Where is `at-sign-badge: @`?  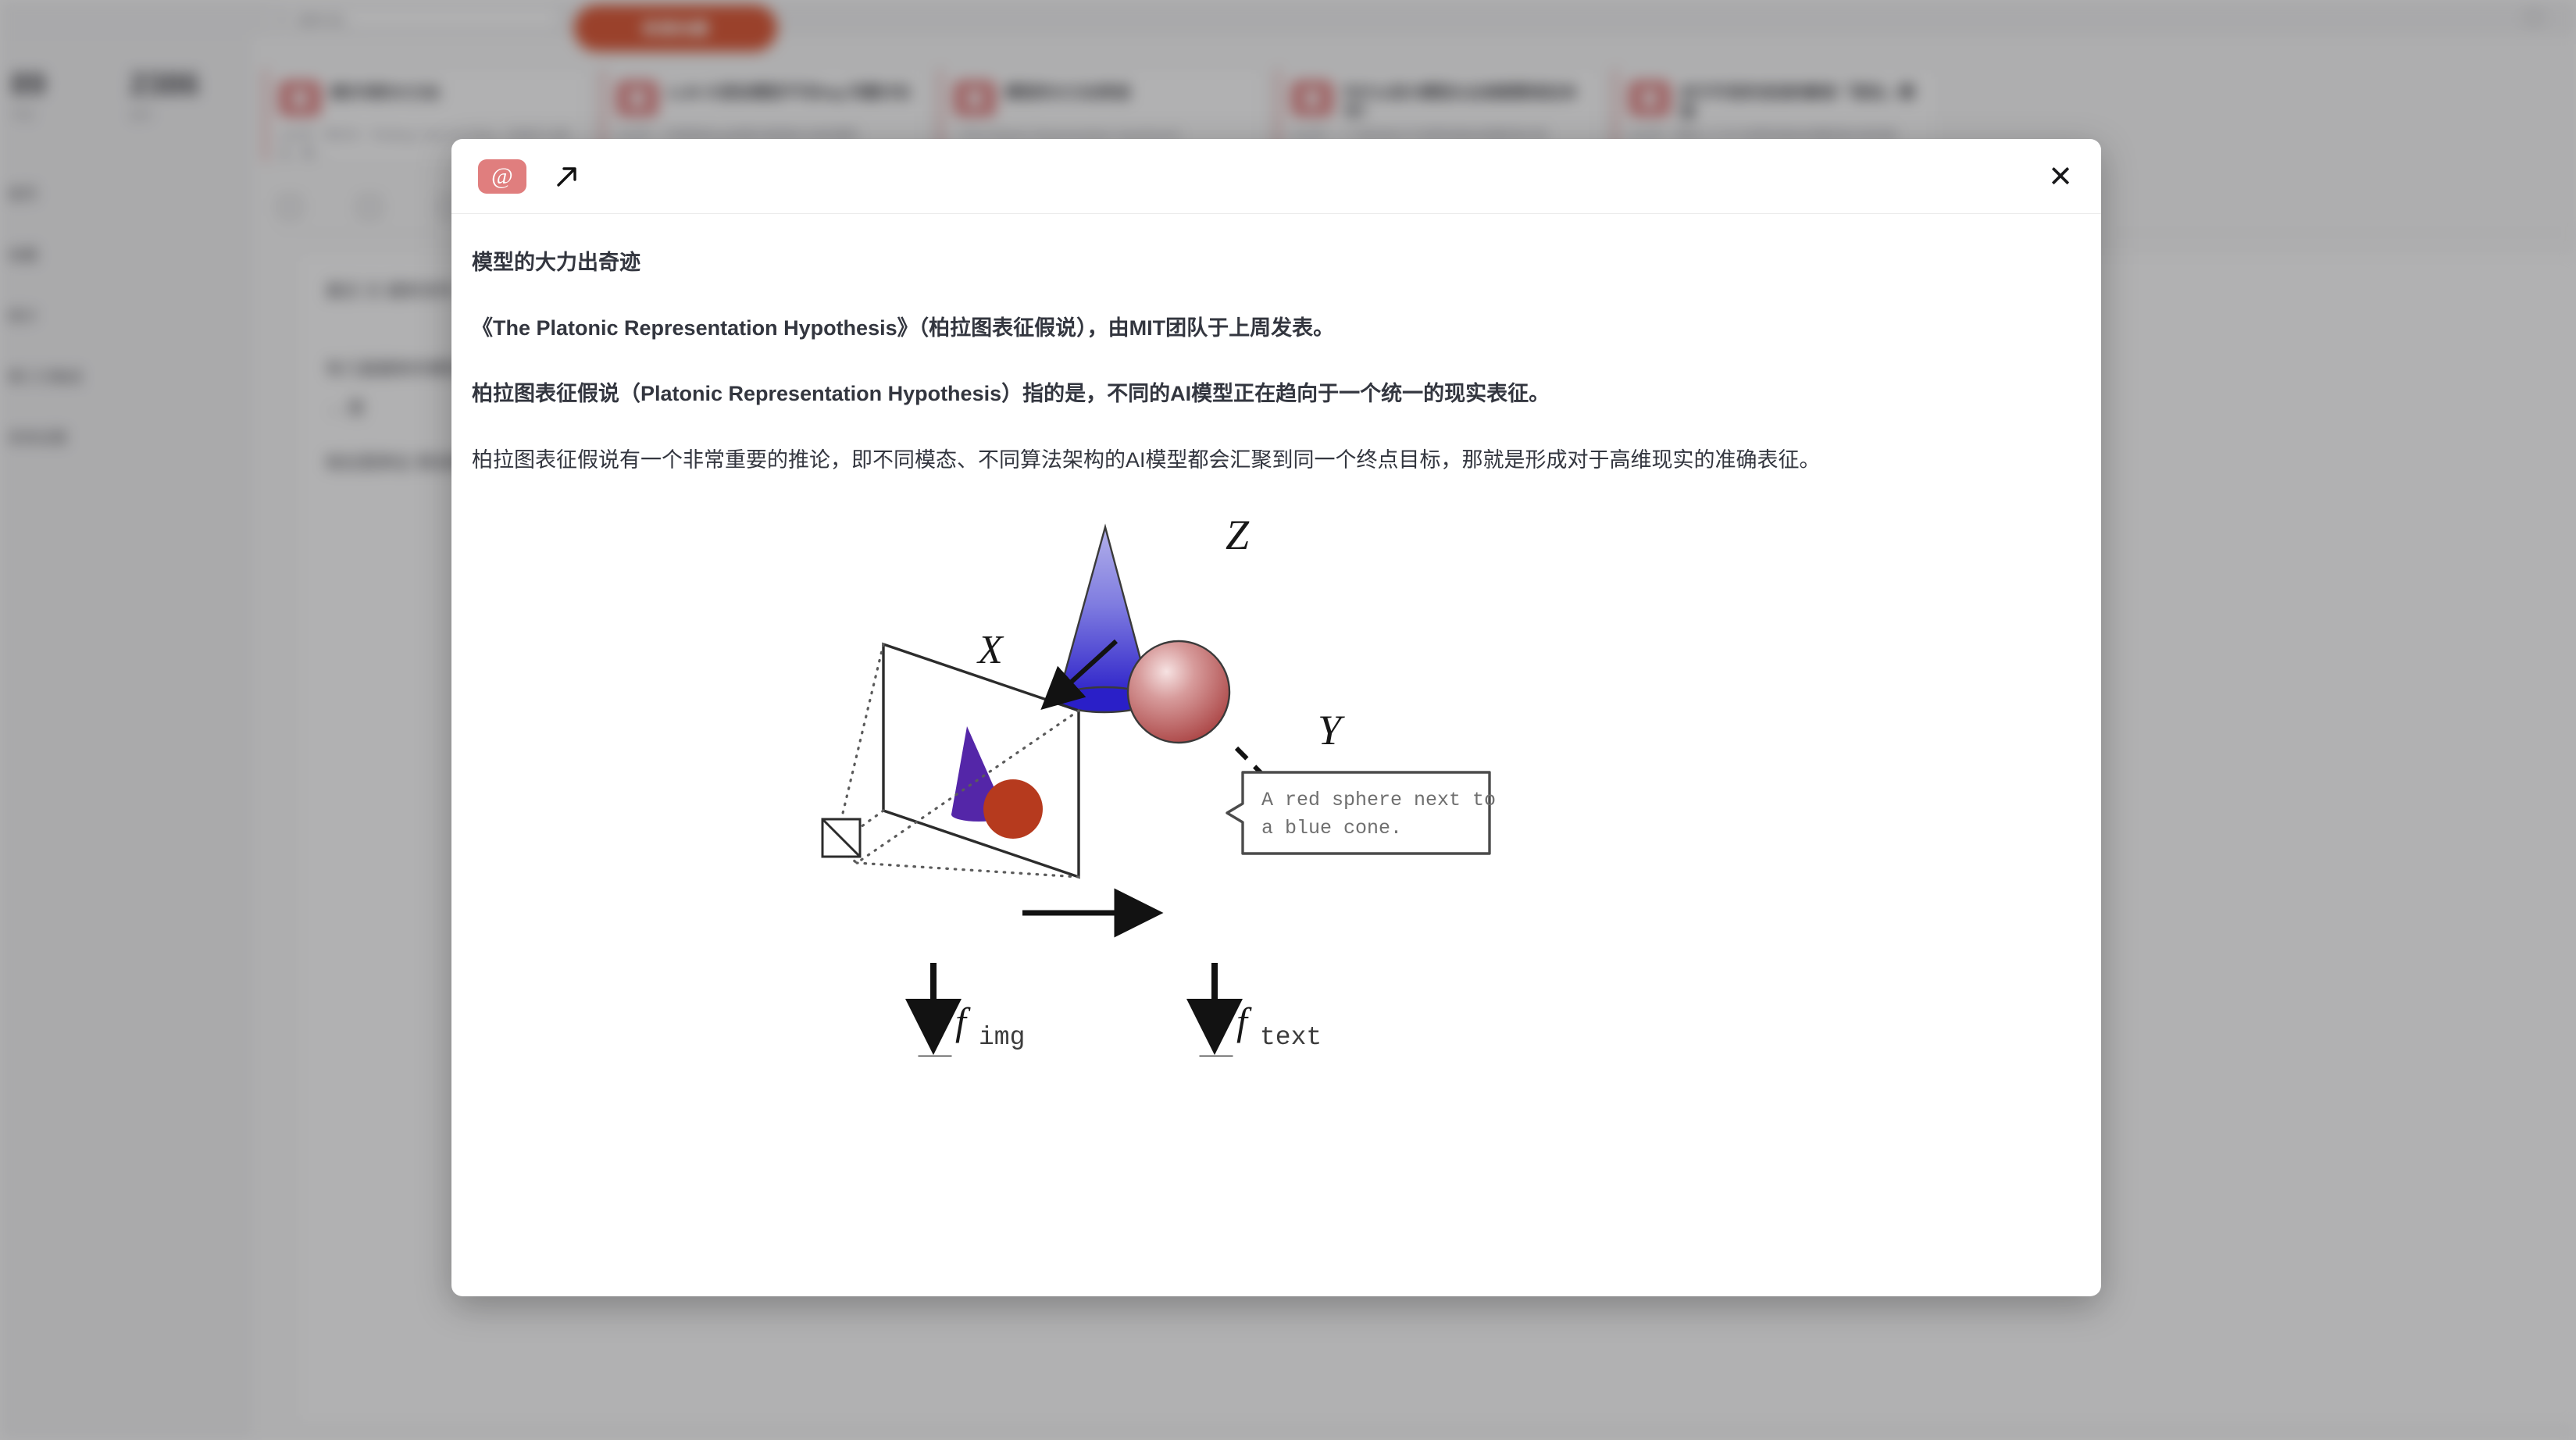 at-sign-badge: @ is located at coordinates (502, 176).